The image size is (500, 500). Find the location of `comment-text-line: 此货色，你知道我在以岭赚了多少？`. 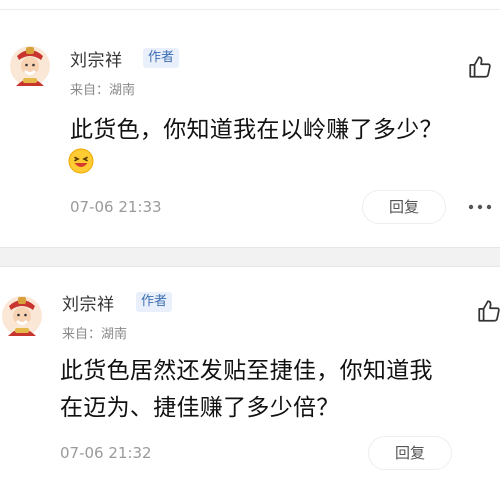

comment-text-line: 此货色，你知道我在以岭赚了多少？ is located at coordinates (256, 130).